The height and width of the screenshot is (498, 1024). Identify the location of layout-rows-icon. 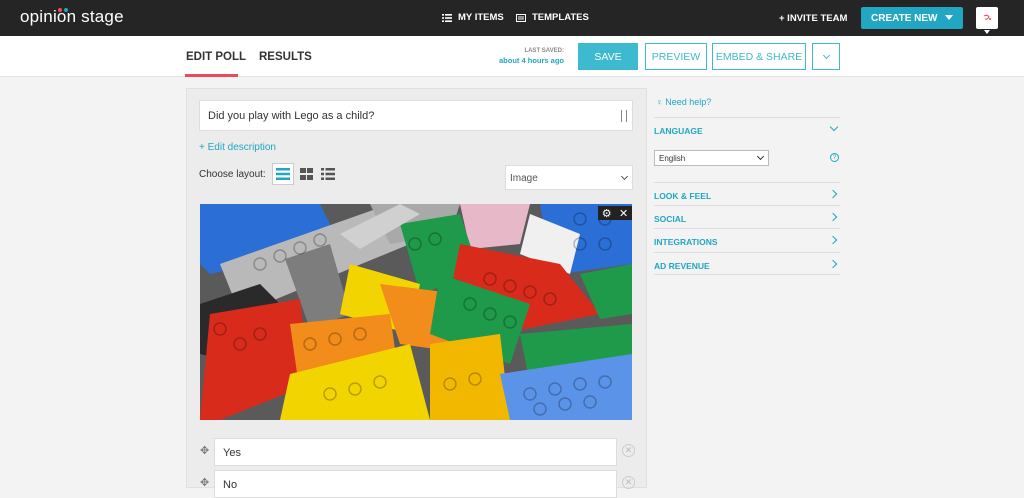
(283, 174).